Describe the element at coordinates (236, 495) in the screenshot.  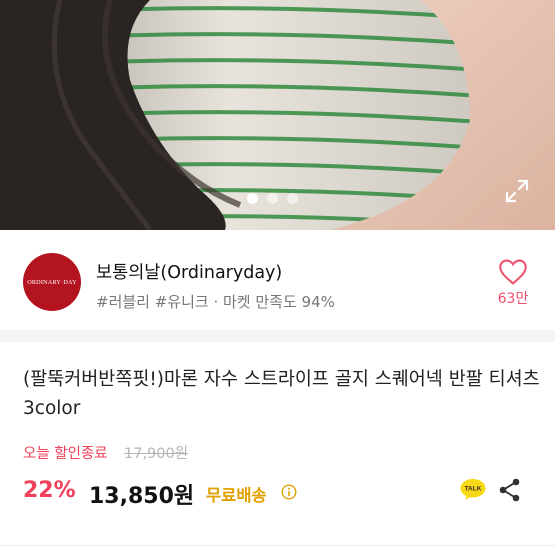
I see `free-shipping-label: 무료배송` at that location.